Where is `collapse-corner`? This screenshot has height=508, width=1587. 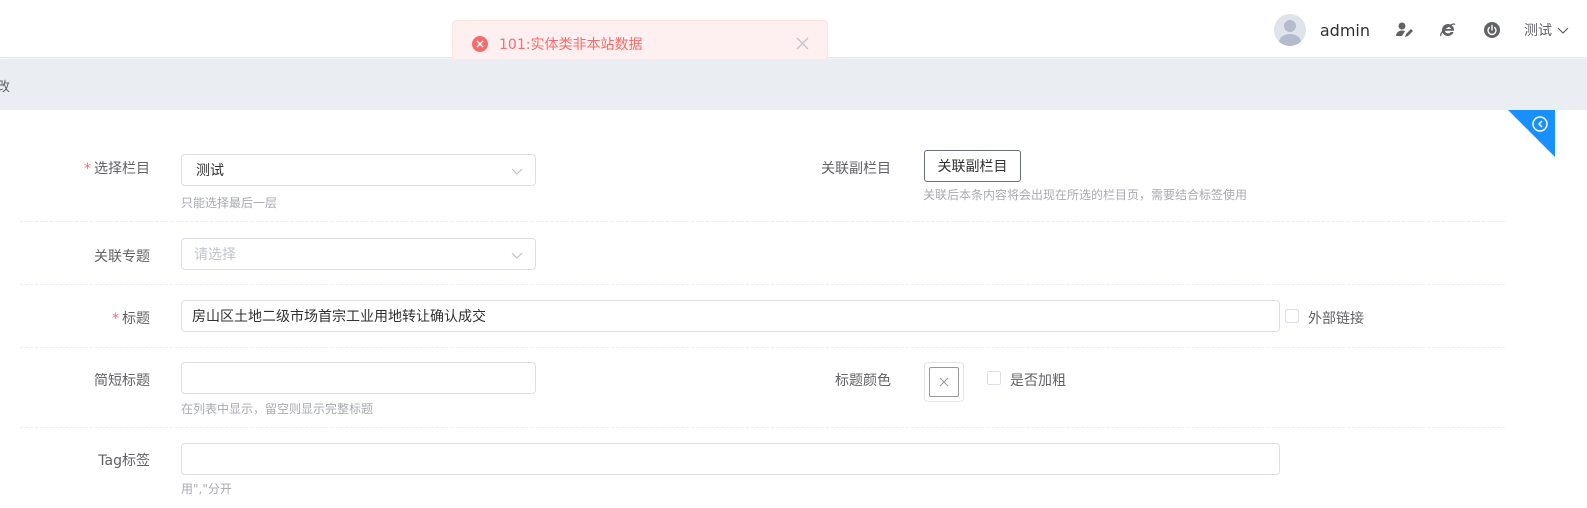
collapse-corner is located at coordinates (1531, 133).